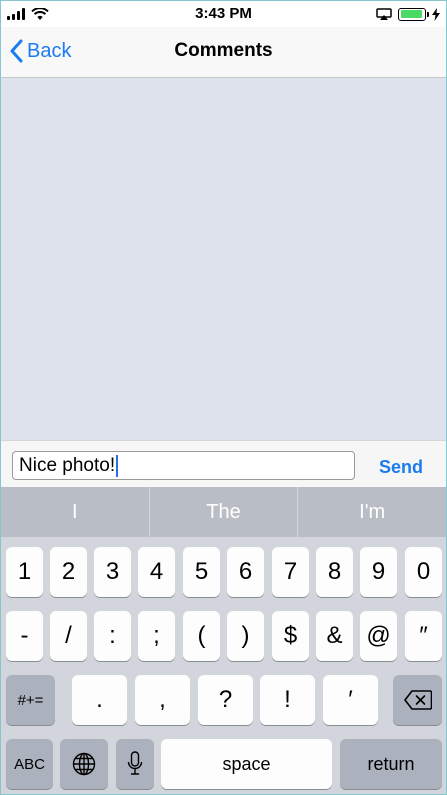  I want to click on status-bar: 3:43 PM, so click(223, 14).